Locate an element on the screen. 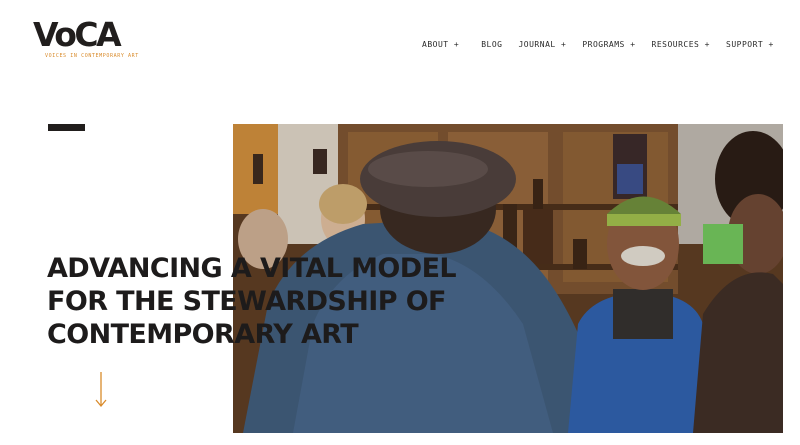 This screenshot has height=445, width=800. nav-item-about: ABOUT + is located at coordinates (440, 44).